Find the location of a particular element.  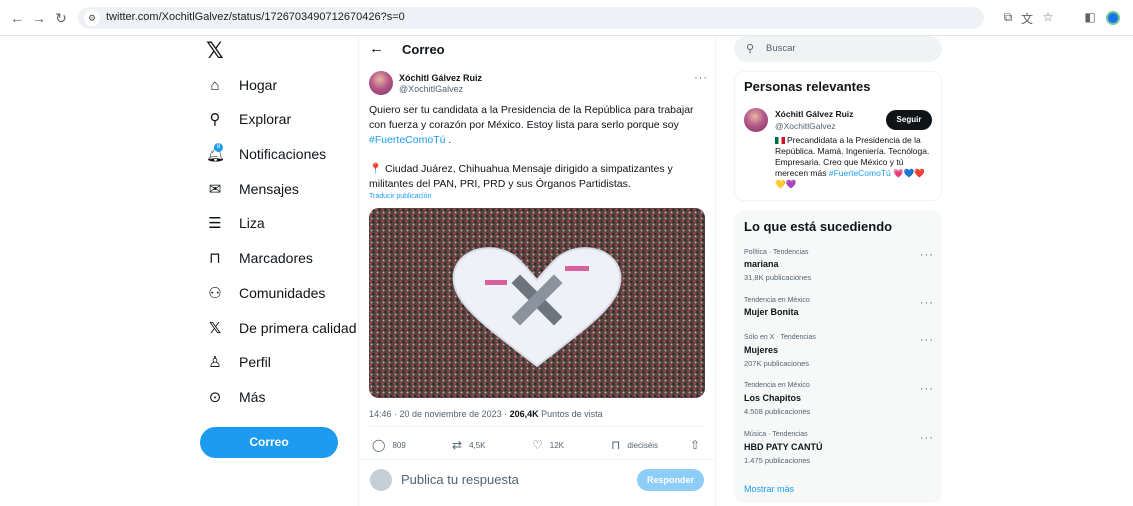

sidebar-item-label: Marcadores is located at coordinates (276, 258).